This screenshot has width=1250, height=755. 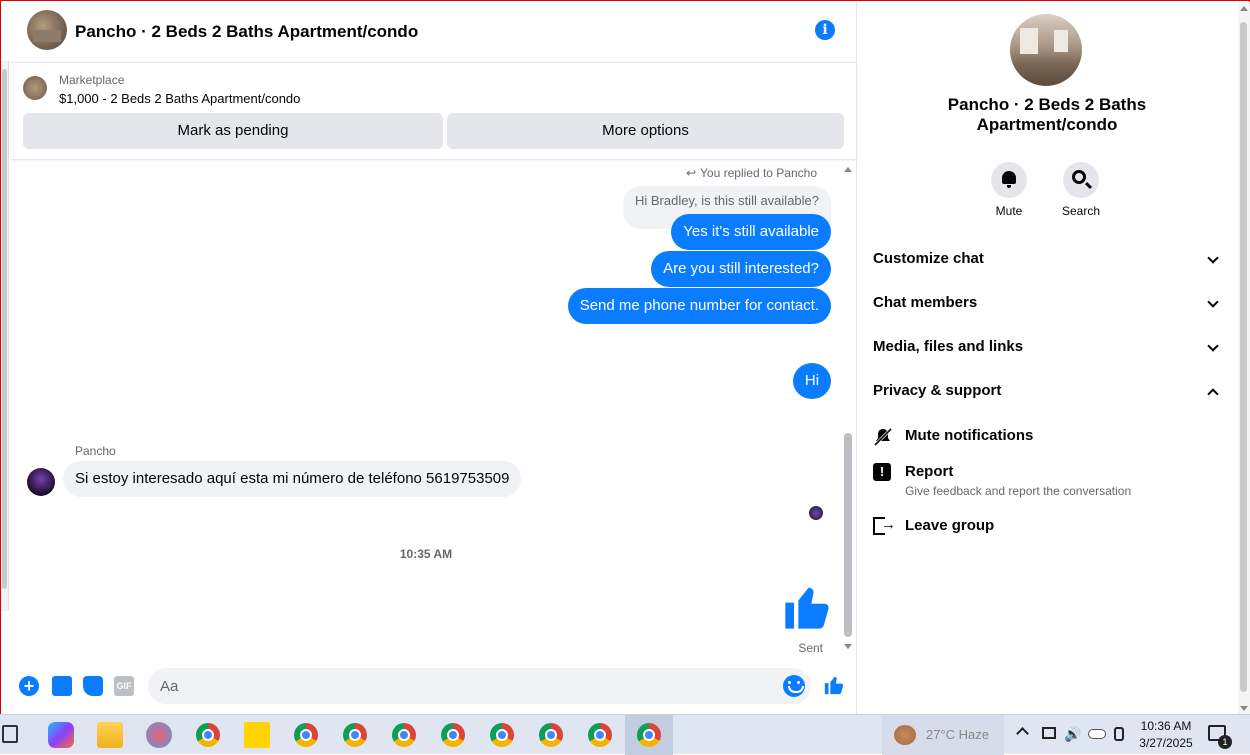 What do you see at coordinates (1225, 742) in the screenshot?
I see `notification-count-badge: 1` at bounding box center [1225, 742].